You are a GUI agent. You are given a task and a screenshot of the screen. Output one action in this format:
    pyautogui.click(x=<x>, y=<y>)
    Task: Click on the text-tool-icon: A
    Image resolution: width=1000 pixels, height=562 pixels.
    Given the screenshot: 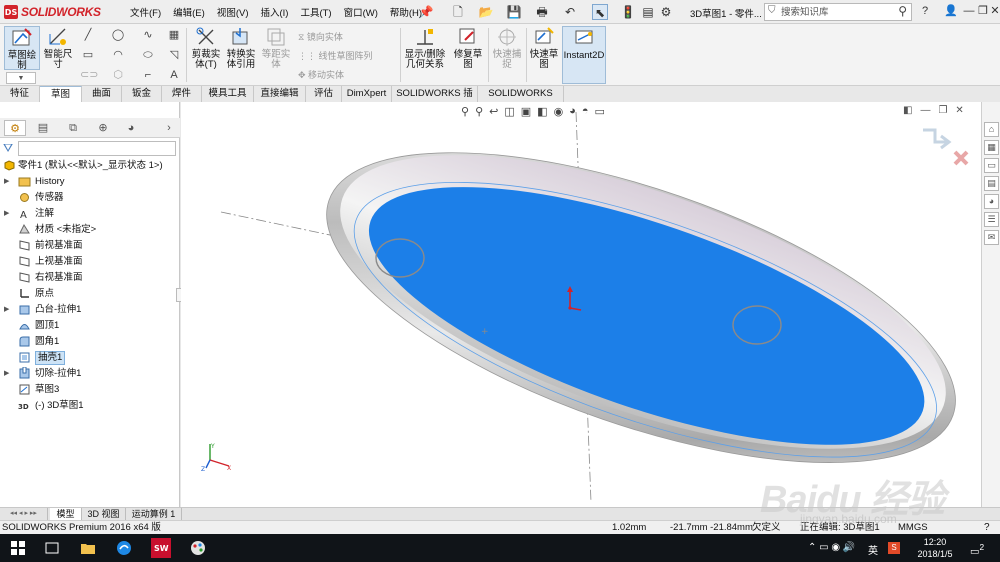 What is the action you would take?
    pyautogui.click(x=174, y=75)
    